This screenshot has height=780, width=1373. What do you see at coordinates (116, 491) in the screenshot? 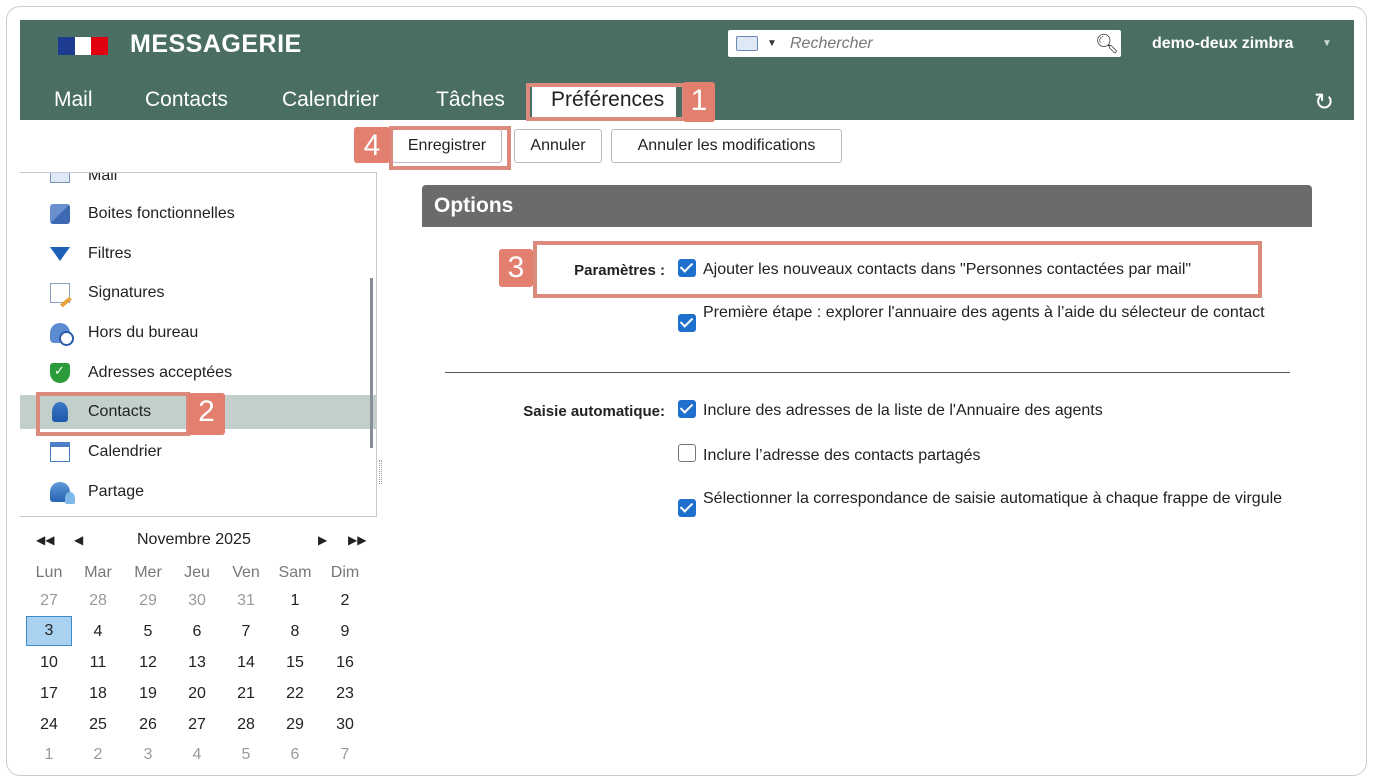
I see `nav-item-label: Partage` at bounding box center [116, 491].